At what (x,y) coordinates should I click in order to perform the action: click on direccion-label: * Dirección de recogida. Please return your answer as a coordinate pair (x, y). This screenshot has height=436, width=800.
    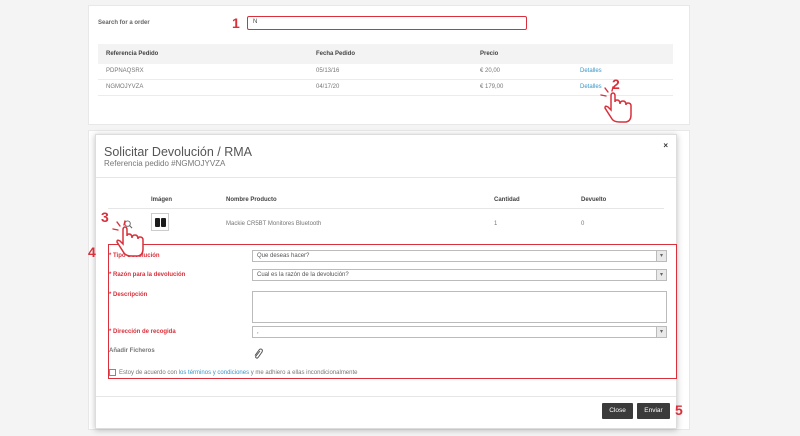
    Looking at the image, I should click on (142, 332).